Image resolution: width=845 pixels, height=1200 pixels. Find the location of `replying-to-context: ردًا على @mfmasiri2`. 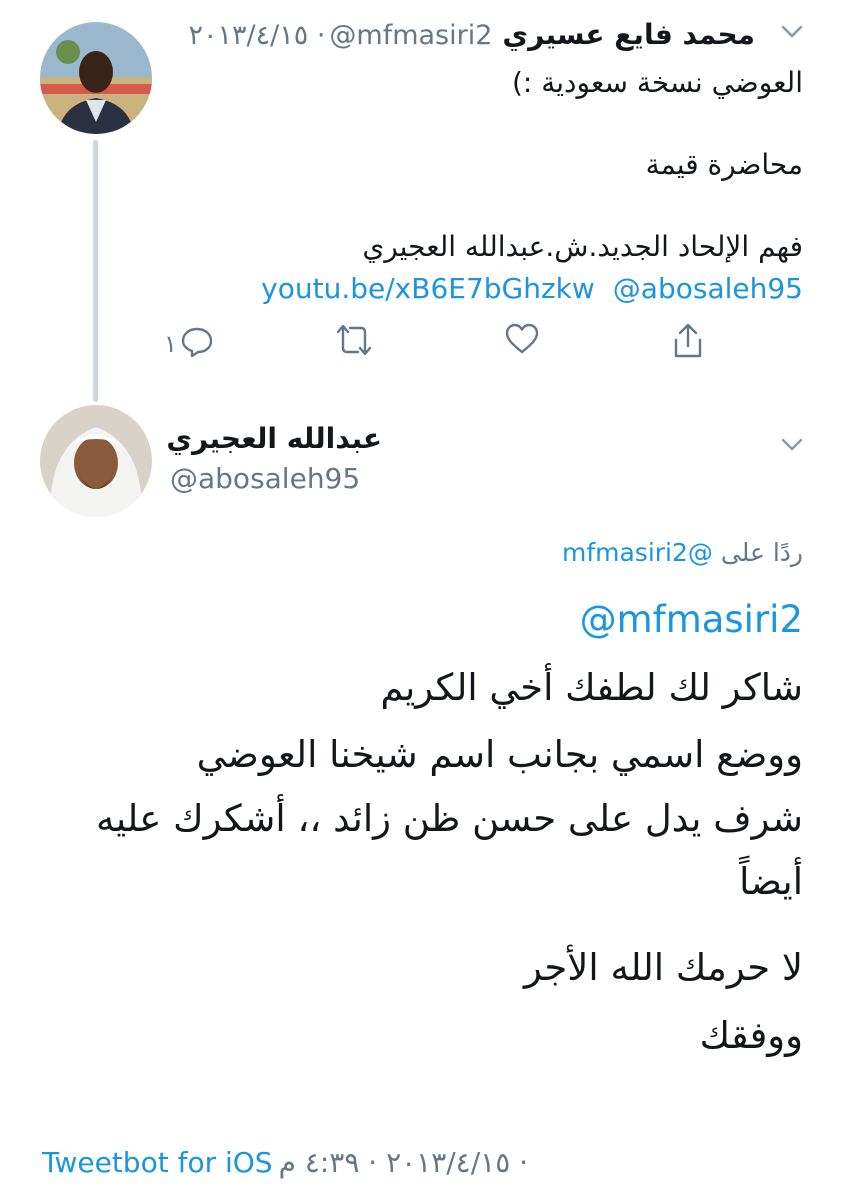

replying-to-context: ردًا على @mfmasiri2 is located at coordinates (682, 552).